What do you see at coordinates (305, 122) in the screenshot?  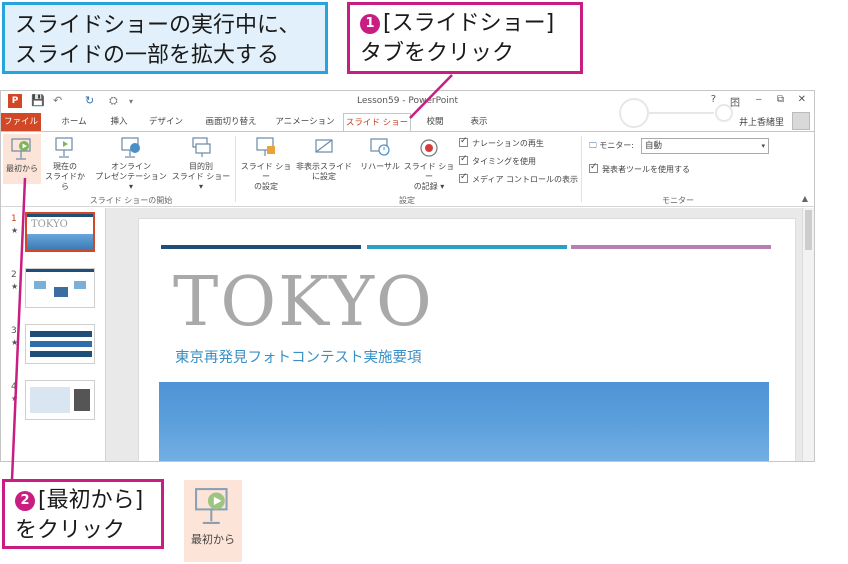 I see `tab-animations: アニメーション` at bounding box center [305, 122].